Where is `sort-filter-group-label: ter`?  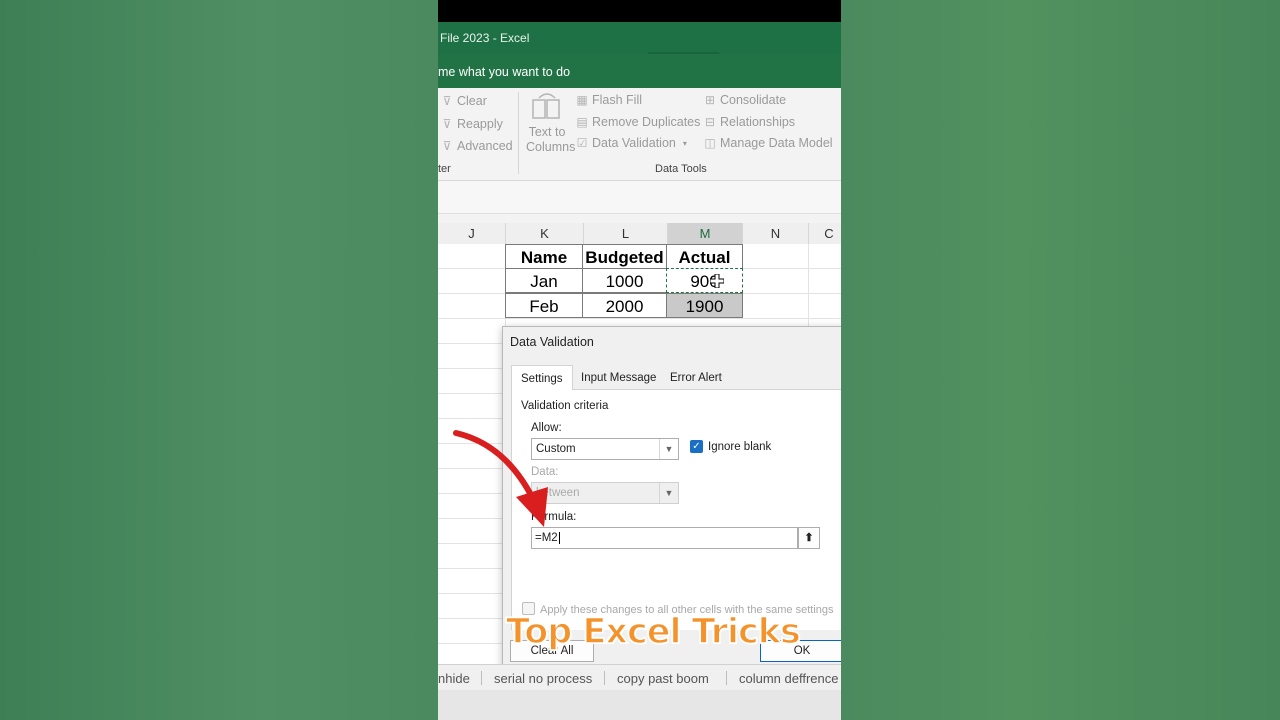
sort-filter-group-label: ter is located at coordinates (444, 169).